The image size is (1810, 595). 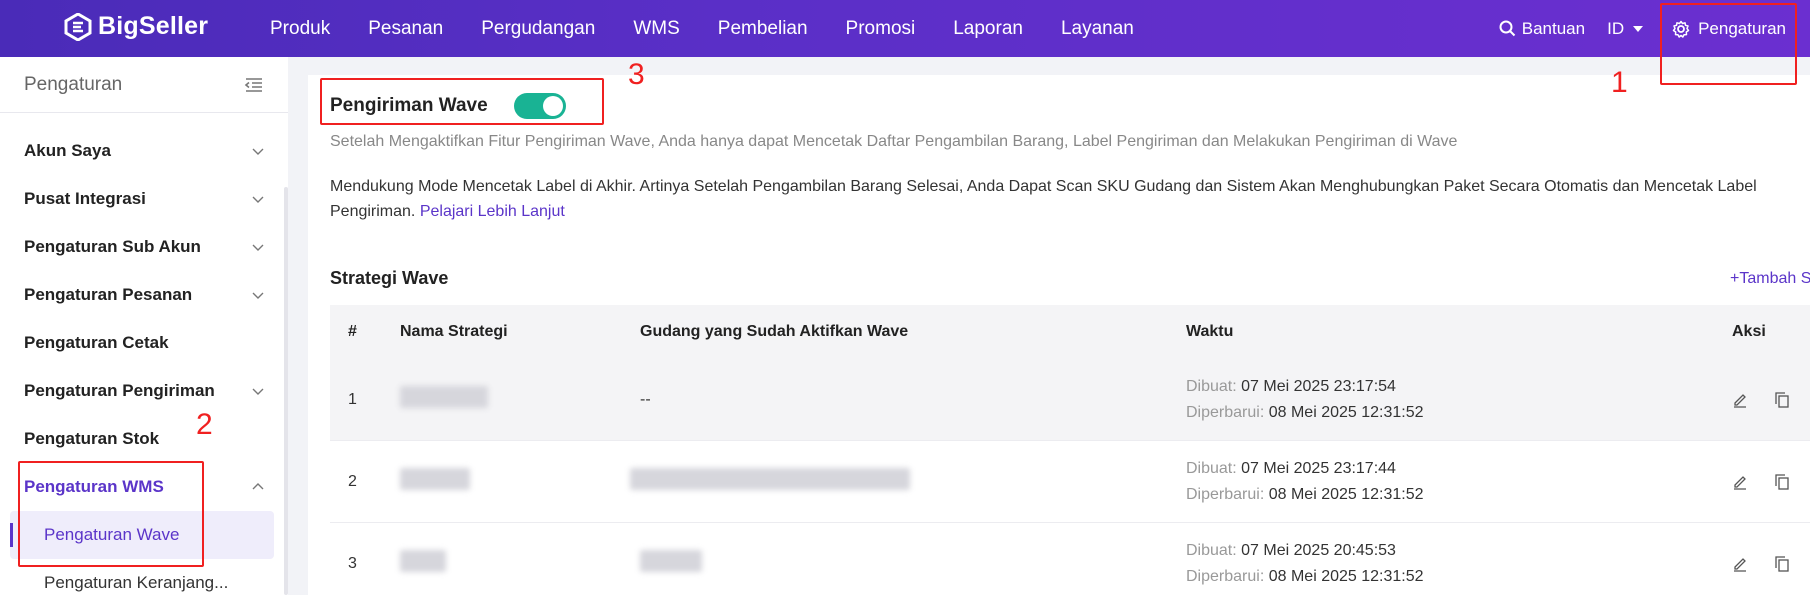 I want to click on help-button: Bantuan, so click(x=1542, y=29).